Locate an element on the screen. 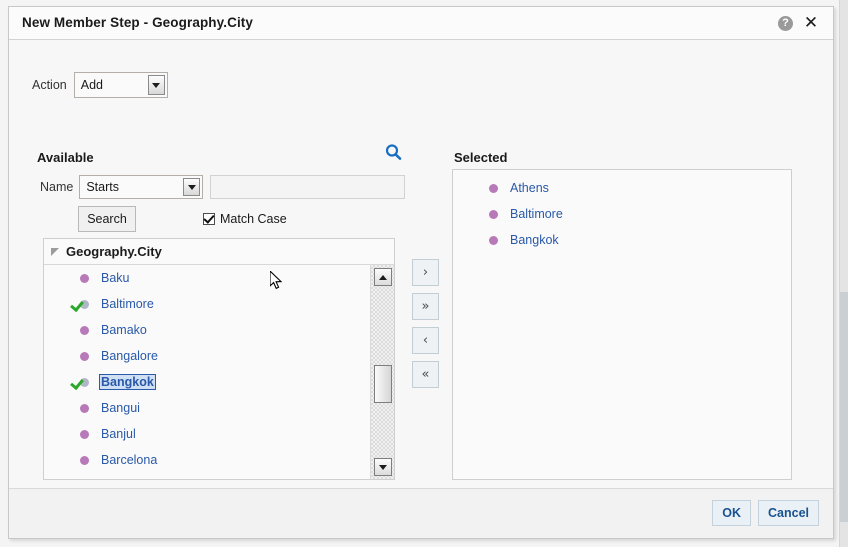  tree-item: Baltimore is located at coordinates (206, 304).